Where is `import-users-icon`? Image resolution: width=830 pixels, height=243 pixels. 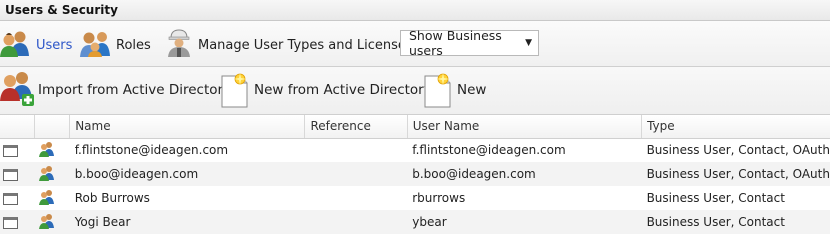
import-users-icon is located at coordinates (18, 90).